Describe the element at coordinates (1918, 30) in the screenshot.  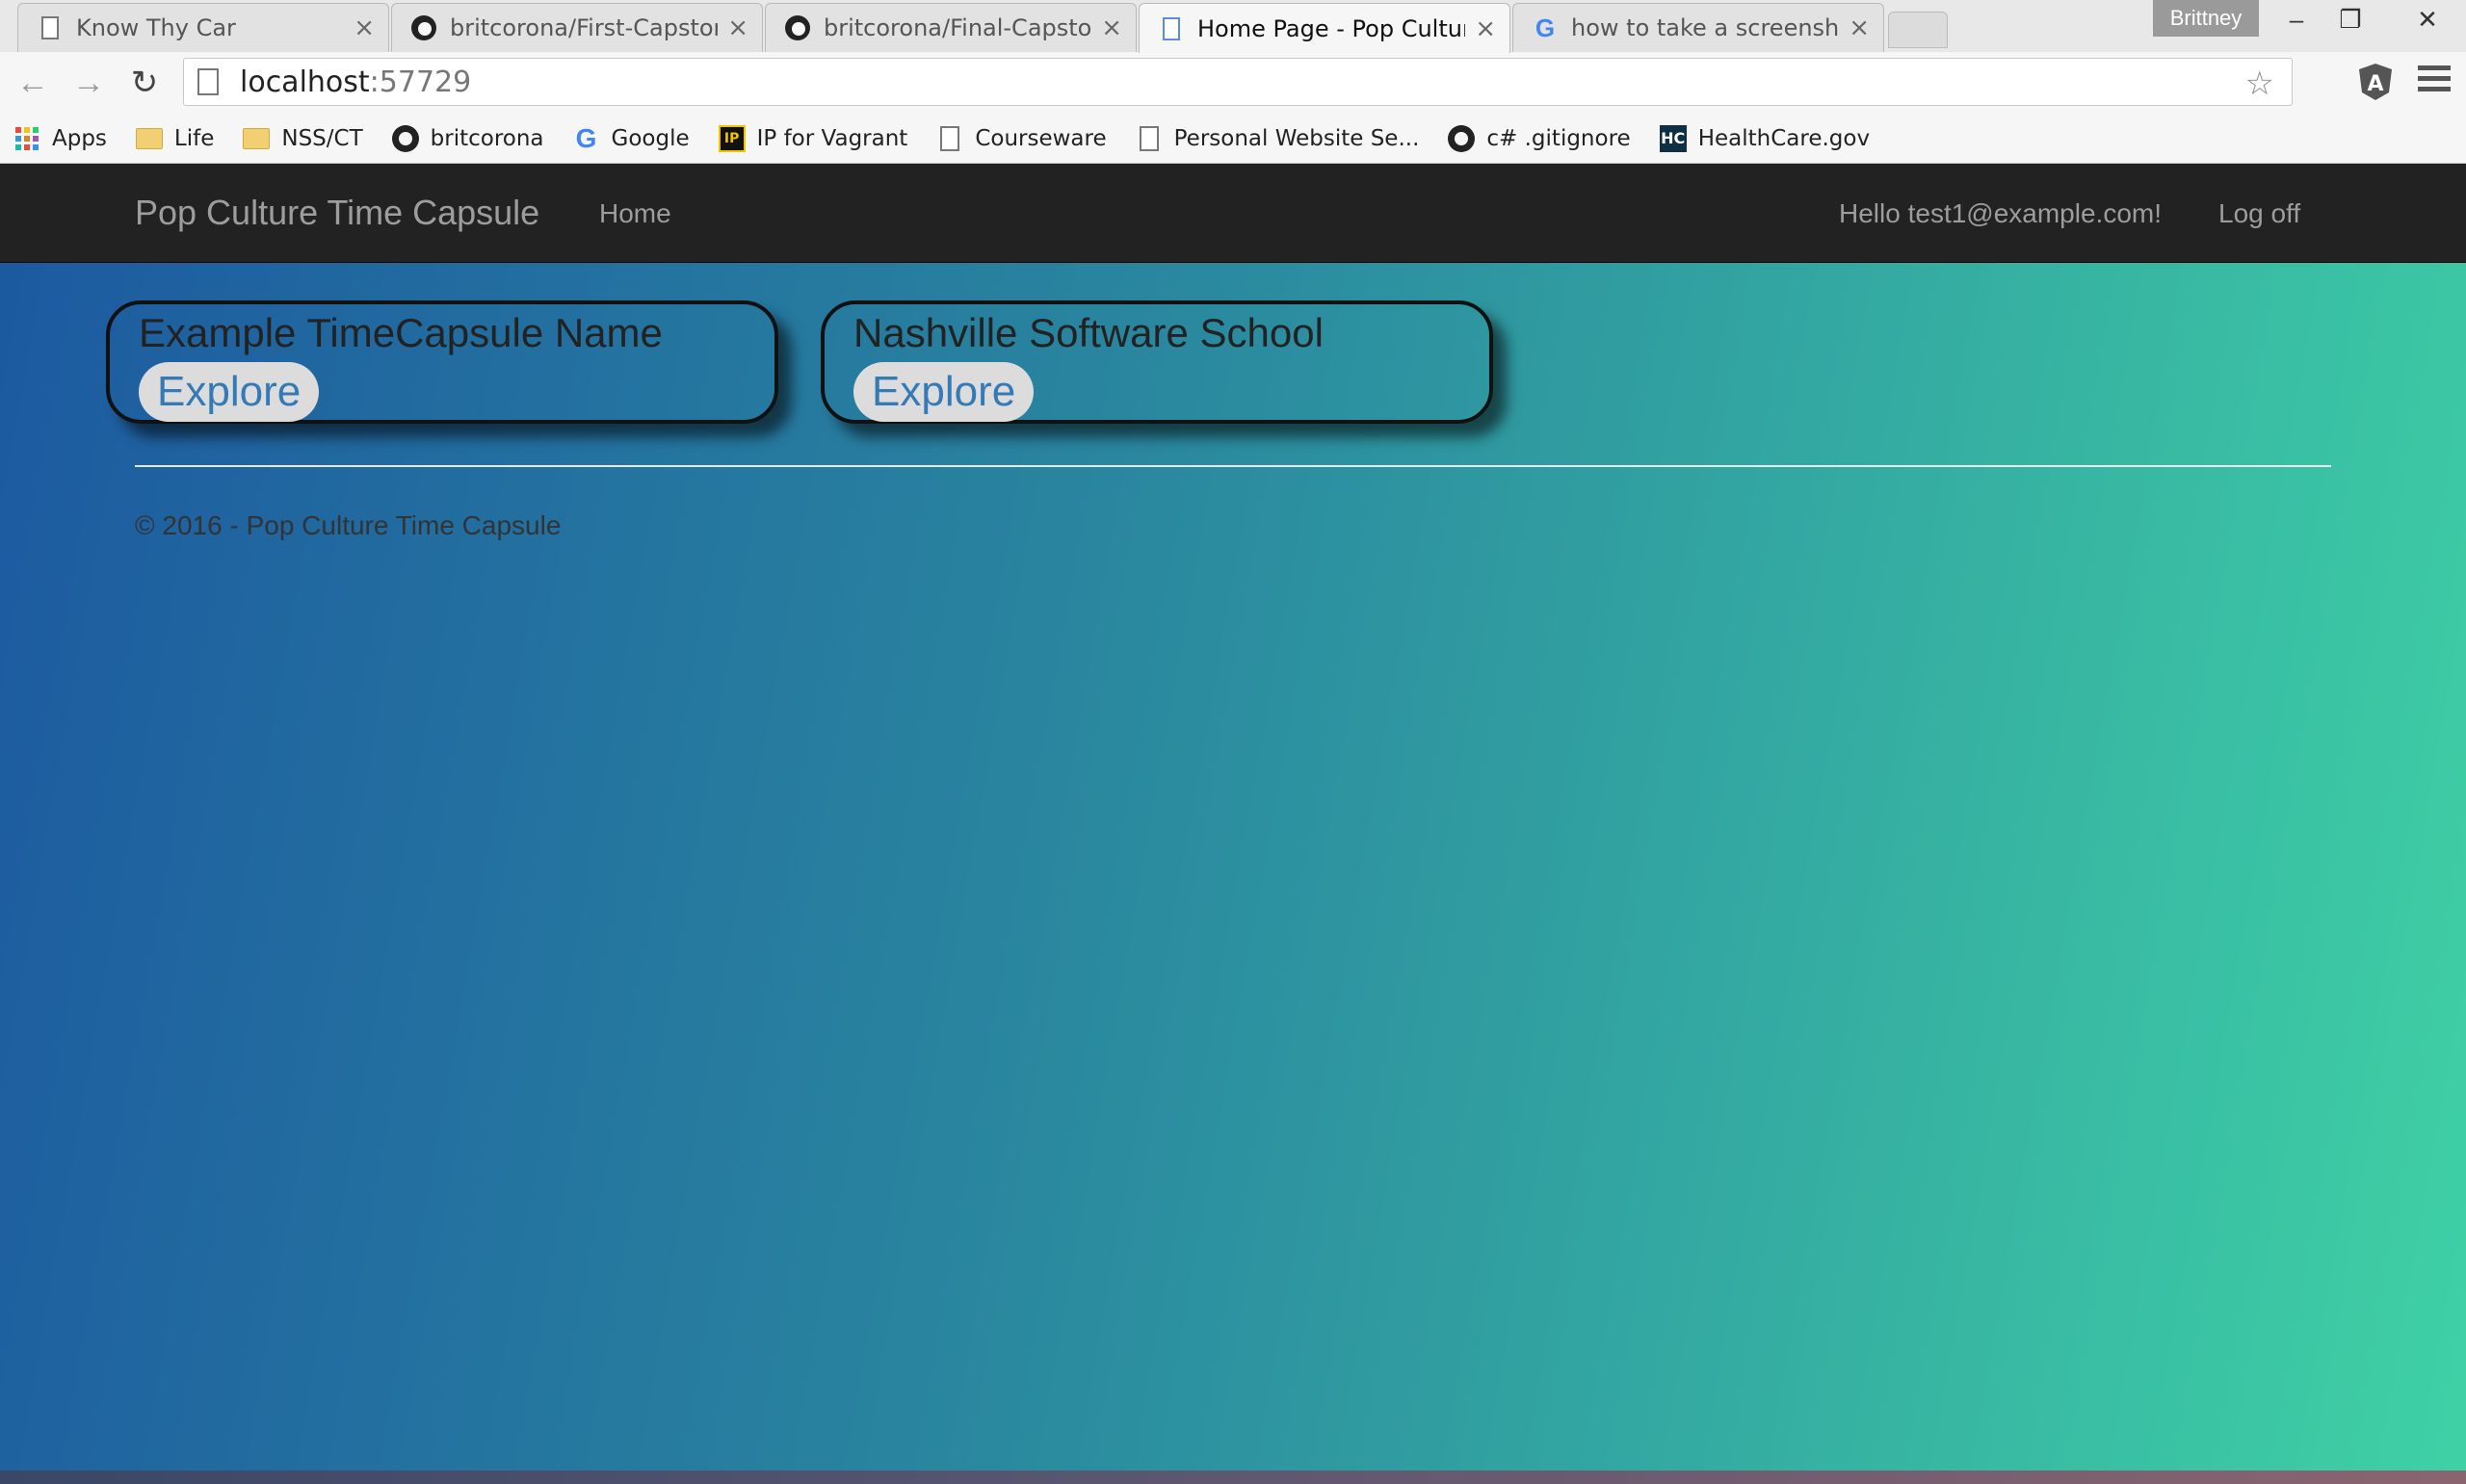
I see `new-tab-button` at that location.